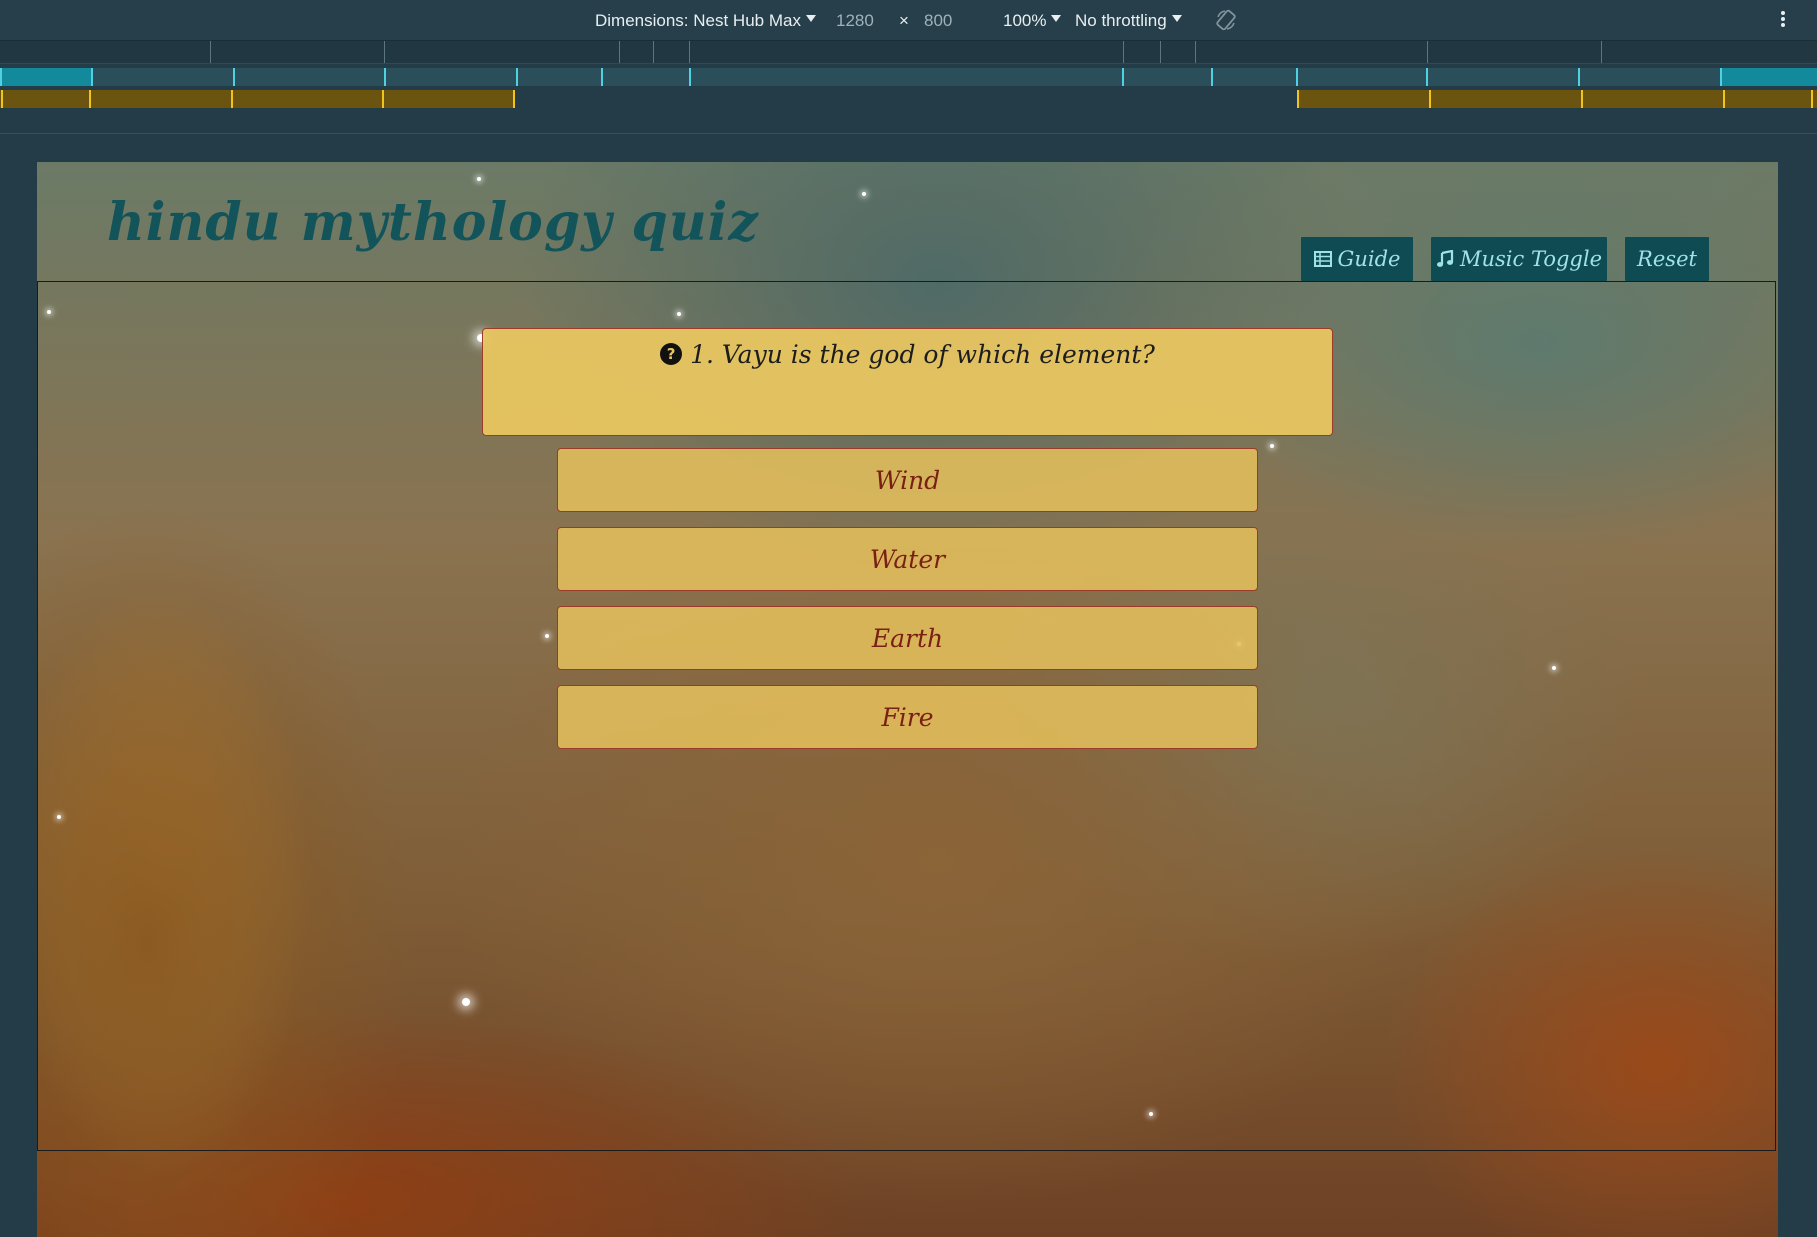  Describe the element at coordinates (907, 717) in the screenshot. I see `answer-option-4: Fire` at that location.